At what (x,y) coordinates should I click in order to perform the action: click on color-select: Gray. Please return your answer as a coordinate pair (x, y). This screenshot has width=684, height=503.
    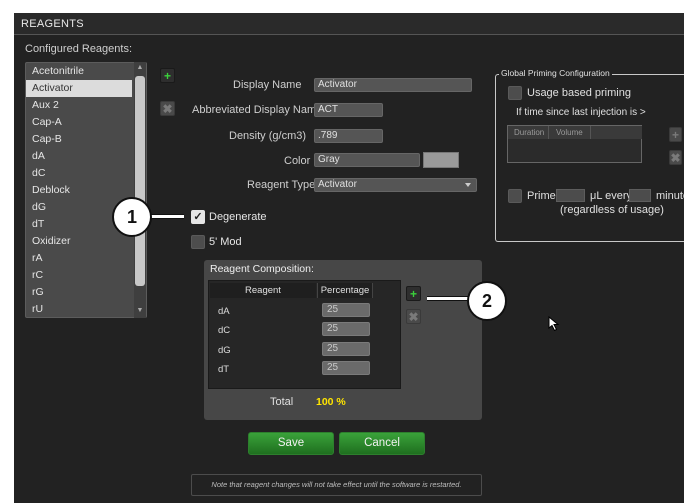
    Looking at the image, I should click on (367, 160).